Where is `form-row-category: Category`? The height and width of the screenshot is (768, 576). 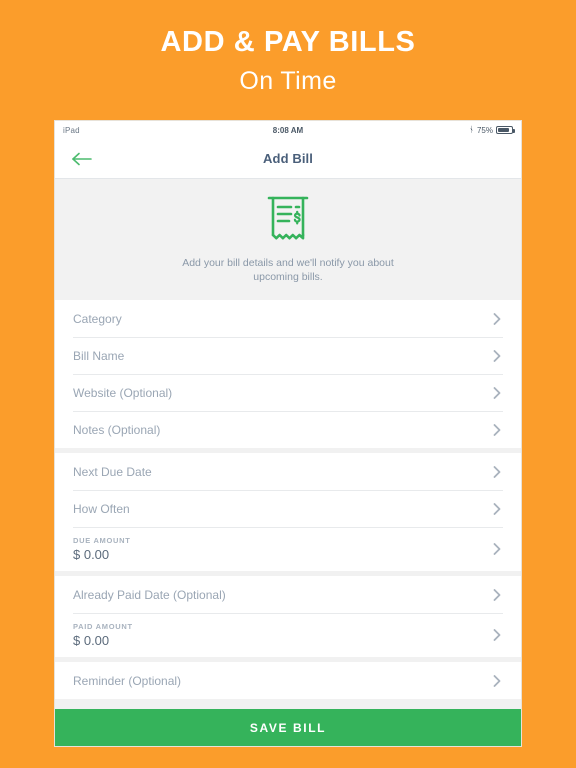 form-row-category: Category is located at coordinates (288, 319).